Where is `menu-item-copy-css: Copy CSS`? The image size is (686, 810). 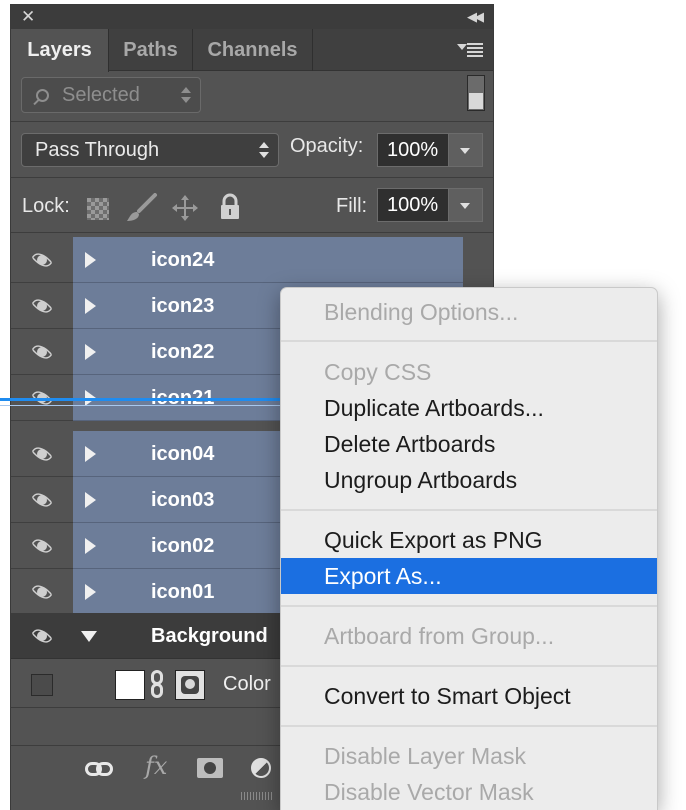 menu-item-copy-css: Copy CSS is located at coordinates (378, 372).